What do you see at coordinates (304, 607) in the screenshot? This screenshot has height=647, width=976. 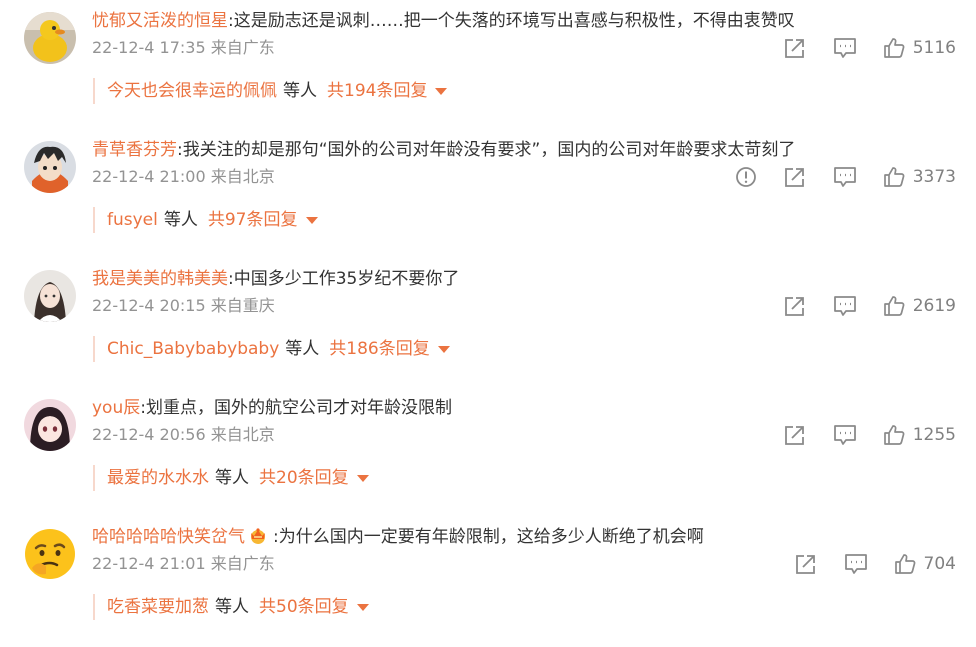 I see `reply-count: 共50条回复` at bounding box center [304, 607].